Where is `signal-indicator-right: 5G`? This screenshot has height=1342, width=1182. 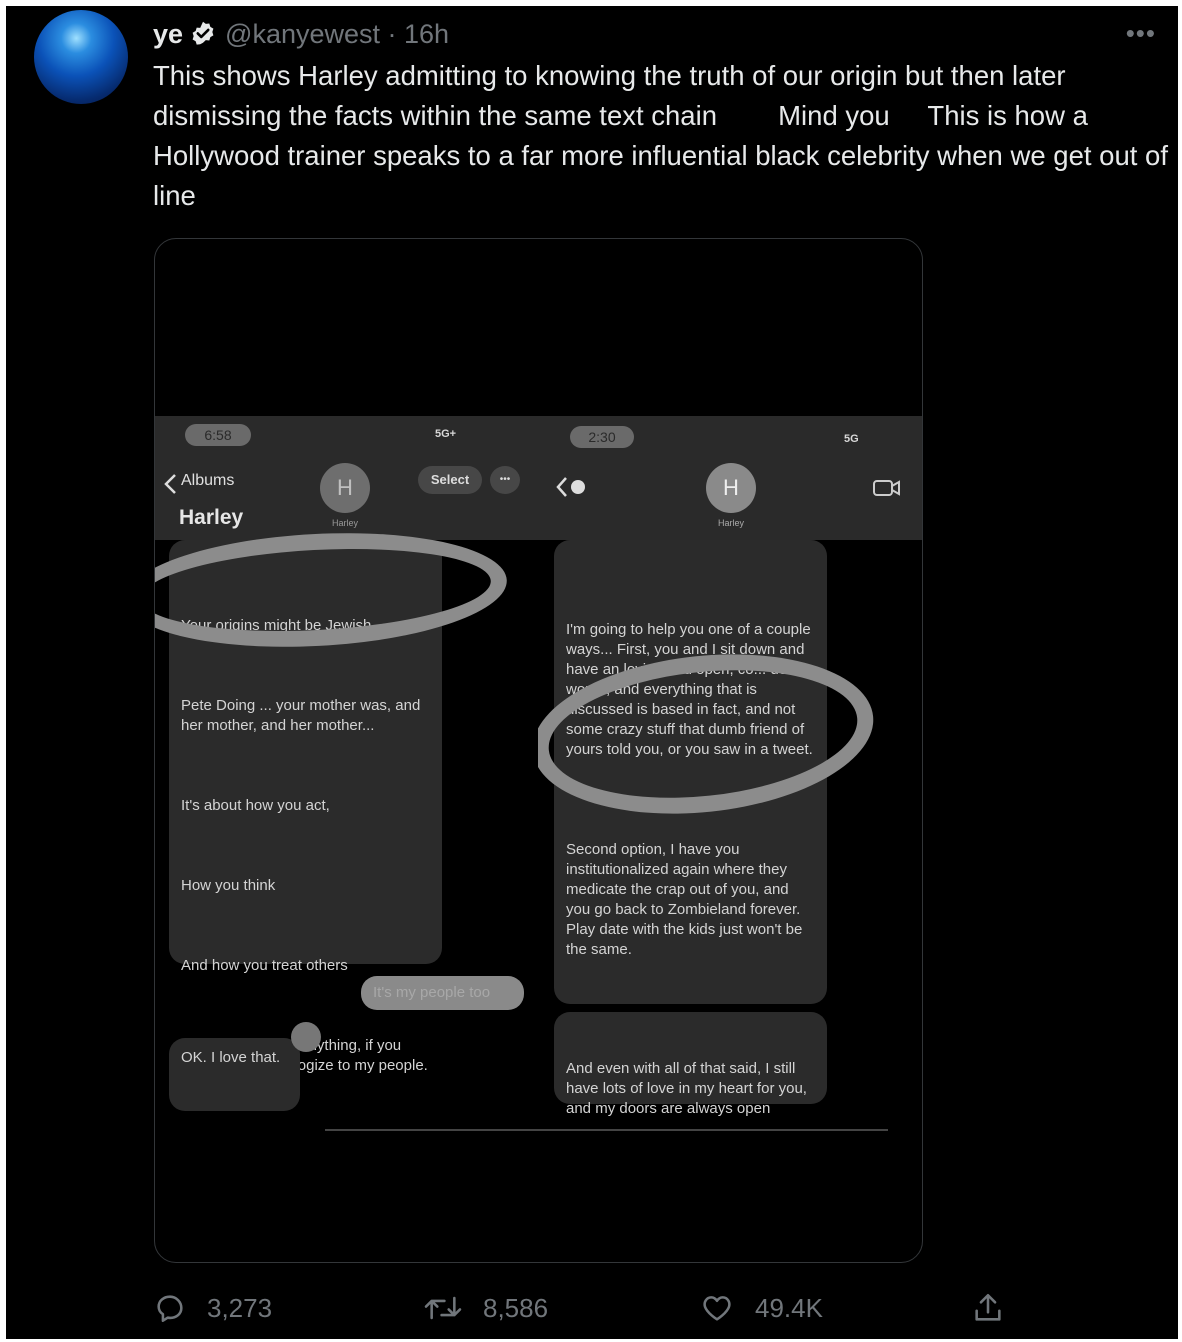 signal-indicator-right: 5G is located at coordinates (851, 439).